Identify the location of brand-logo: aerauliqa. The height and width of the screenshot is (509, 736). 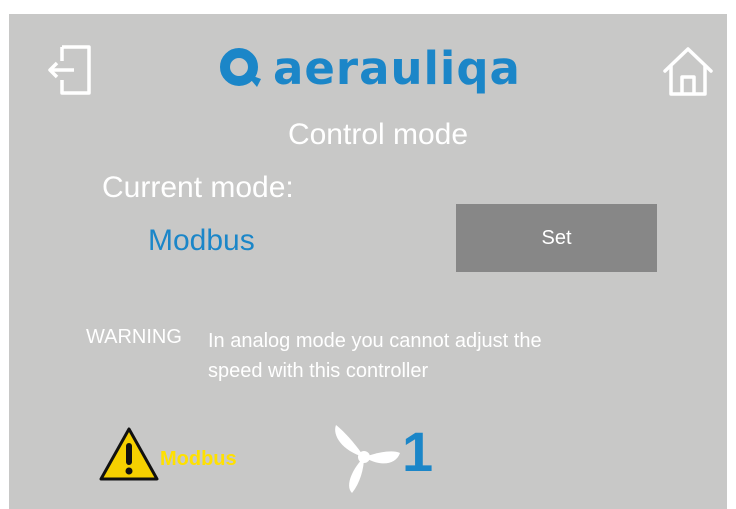
(370, 69).